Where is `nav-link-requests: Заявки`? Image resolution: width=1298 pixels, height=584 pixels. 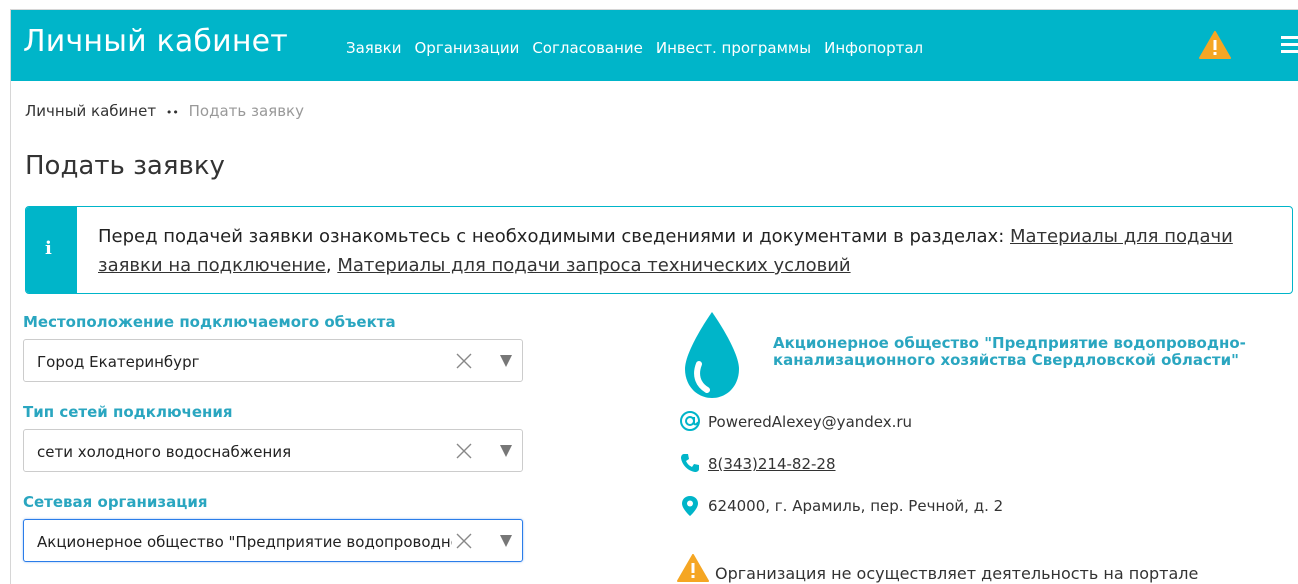 nav-link-requests: Заявки is located at coordinates (373, 48).